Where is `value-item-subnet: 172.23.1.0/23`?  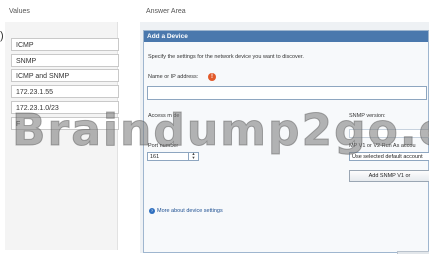
value-item-subnet: 172.23.1.0/23 is located at coordinates (65, 107).